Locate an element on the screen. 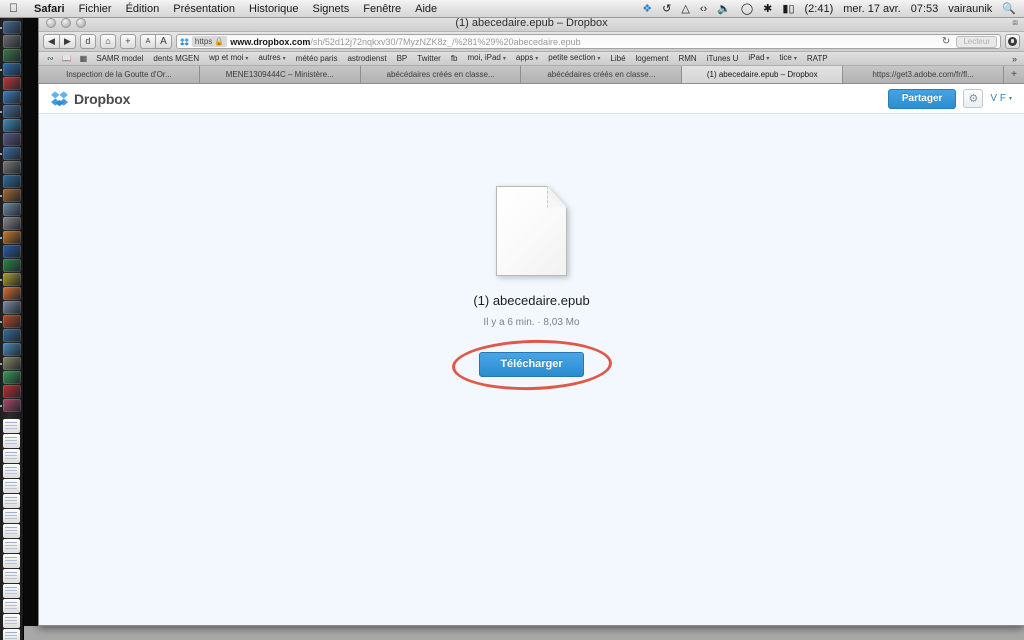 This screenshot has height=640, width=1024. dock is located at coordinates (12, 329).